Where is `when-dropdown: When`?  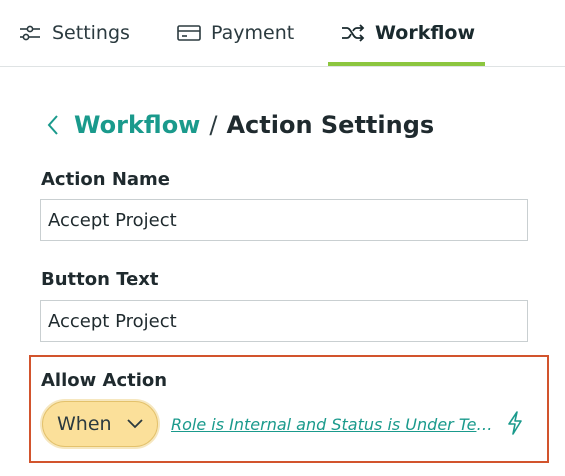
when-dropdown: When is located at coordinates (100, 424).